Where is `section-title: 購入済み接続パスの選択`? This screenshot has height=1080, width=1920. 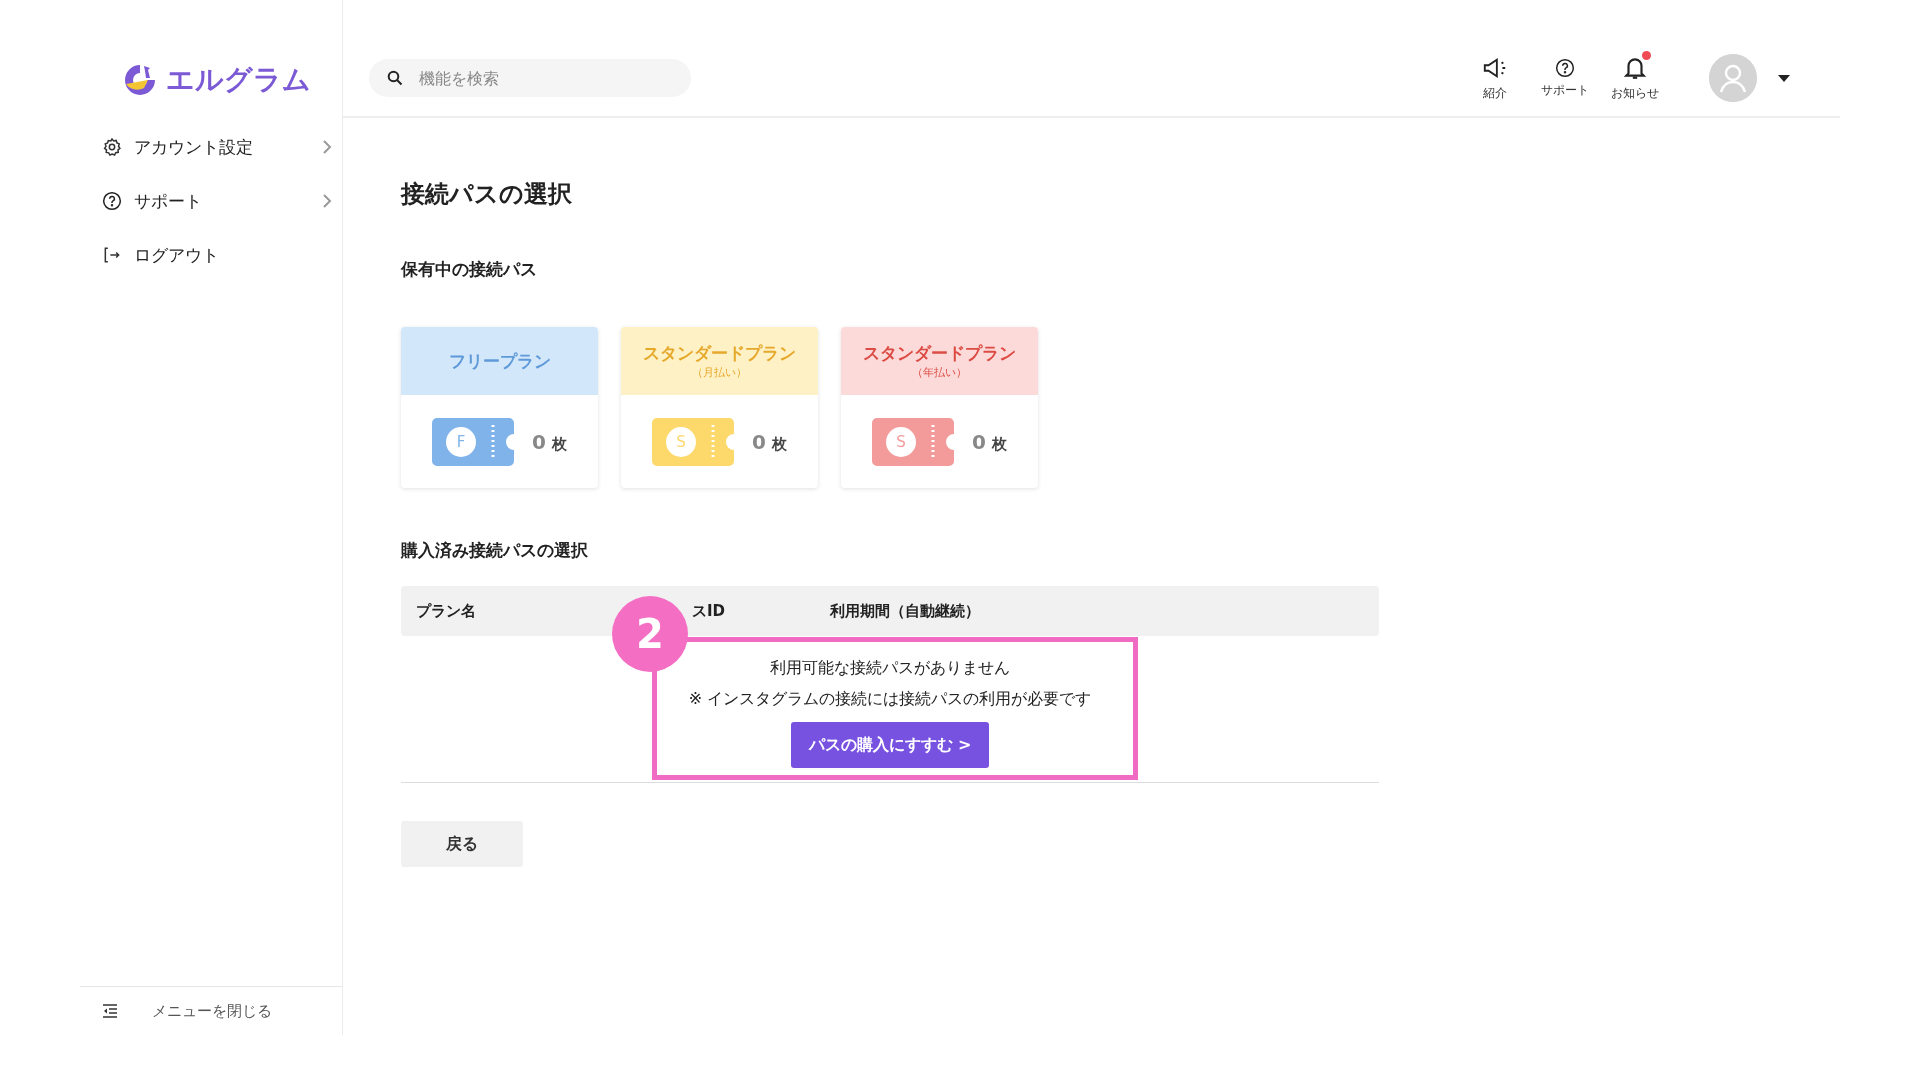 section-title: 購入済み接続パスの選択 is located at coordinates (495, 550).